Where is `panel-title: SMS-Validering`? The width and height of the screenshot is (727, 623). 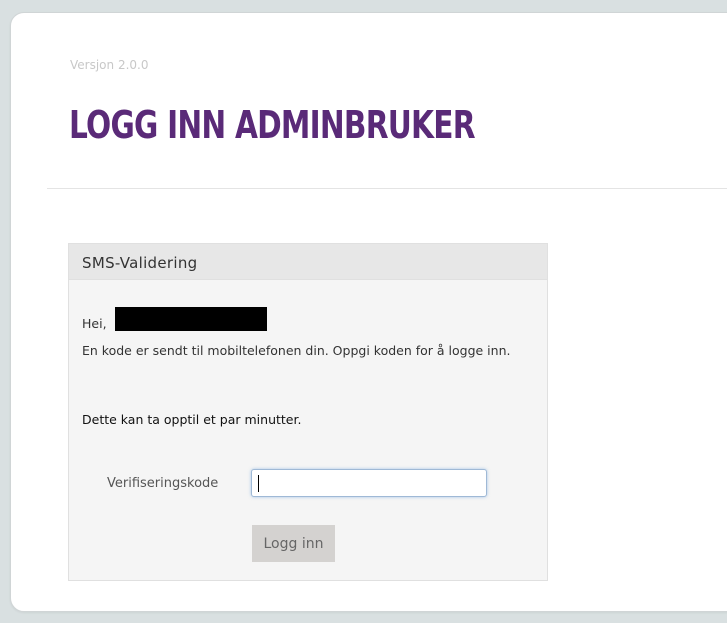 panel-title: SMS-Validering is located at coordinates (308, 262).